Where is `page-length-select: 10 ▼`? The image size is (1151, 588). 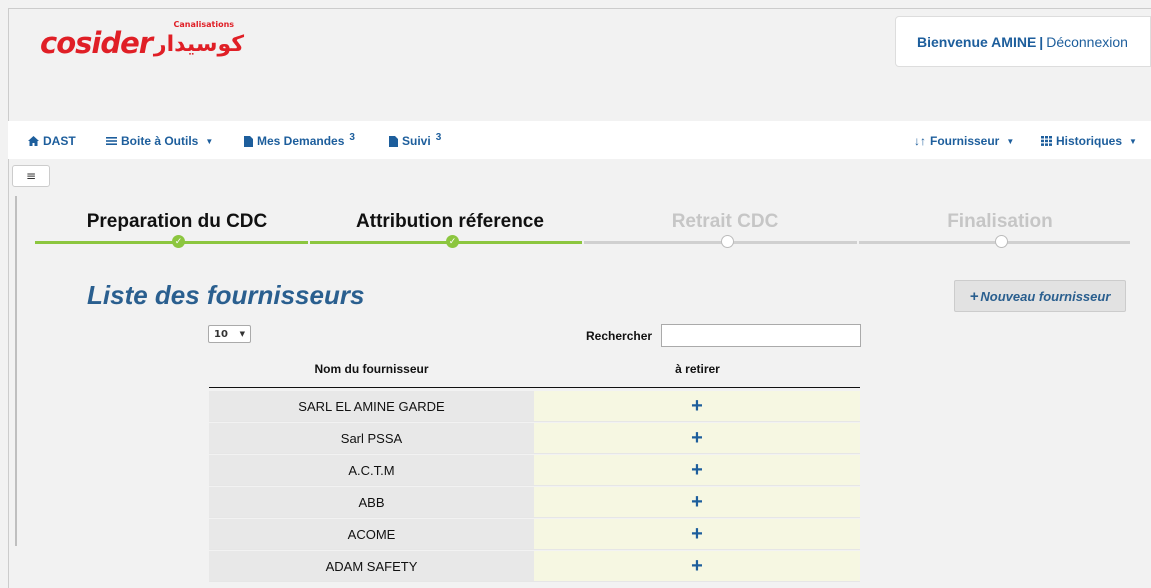 page-length-select: 10 ▼ is located at coordinates (229, 334).